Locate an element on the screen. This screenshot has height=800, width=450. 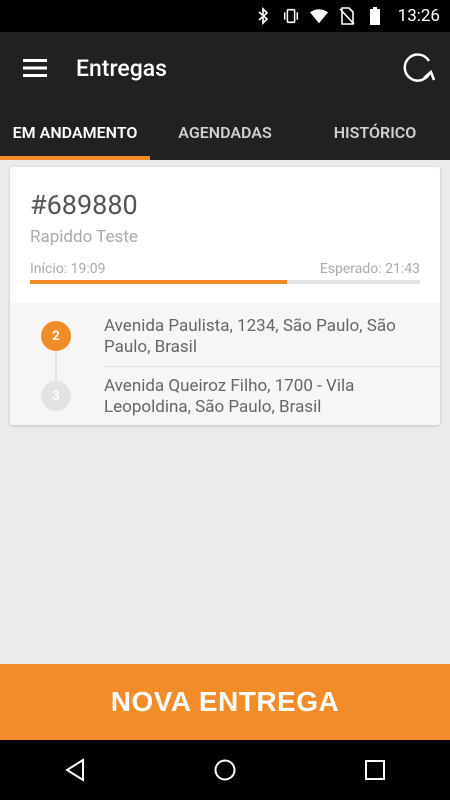
start-time: Início: 19:09 is located at coordinates (68, 269).